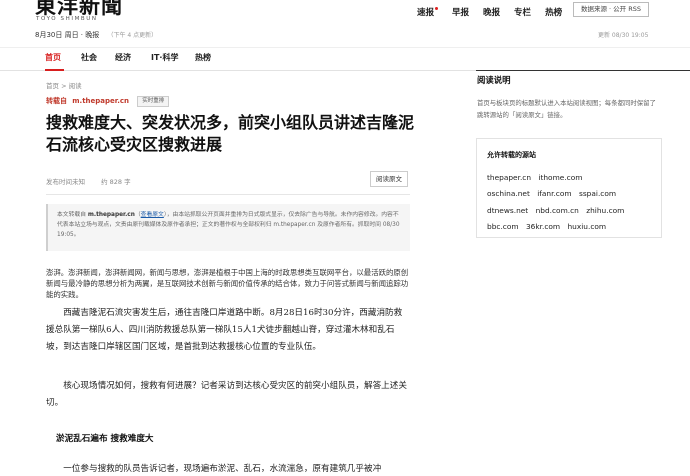 The image size is (690, 476). Describe the element at coordinates (116, 182) in the screenshot. I see `word-count: 约 828 字` at that location.